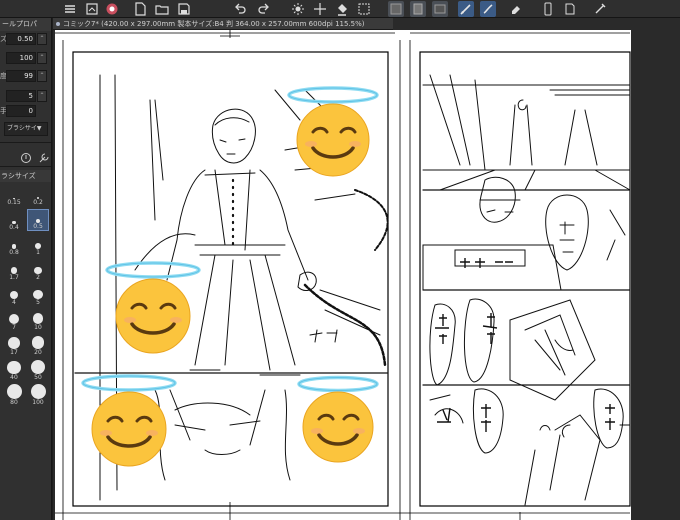  What do you see at coordinates (38, 327) in the screenshot?
I see `brush-size-label: 10` at bounding box center [38, 327].